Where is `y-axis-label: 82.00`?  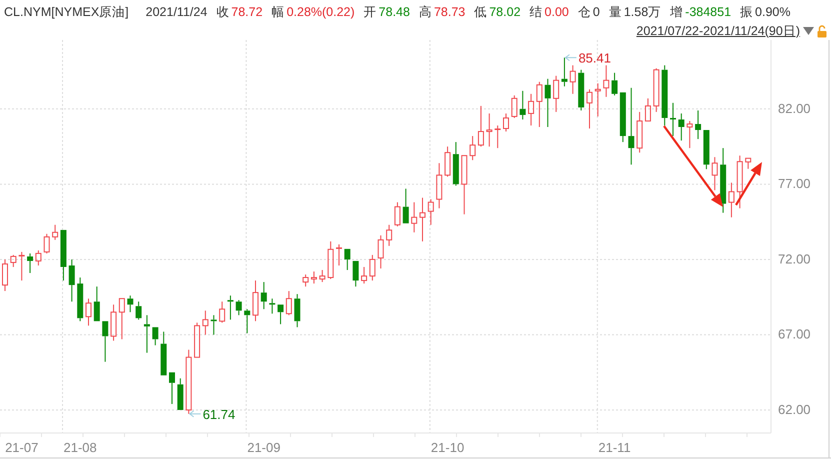 y-axis-label: 82.00 is located at coordinates (794, 108).